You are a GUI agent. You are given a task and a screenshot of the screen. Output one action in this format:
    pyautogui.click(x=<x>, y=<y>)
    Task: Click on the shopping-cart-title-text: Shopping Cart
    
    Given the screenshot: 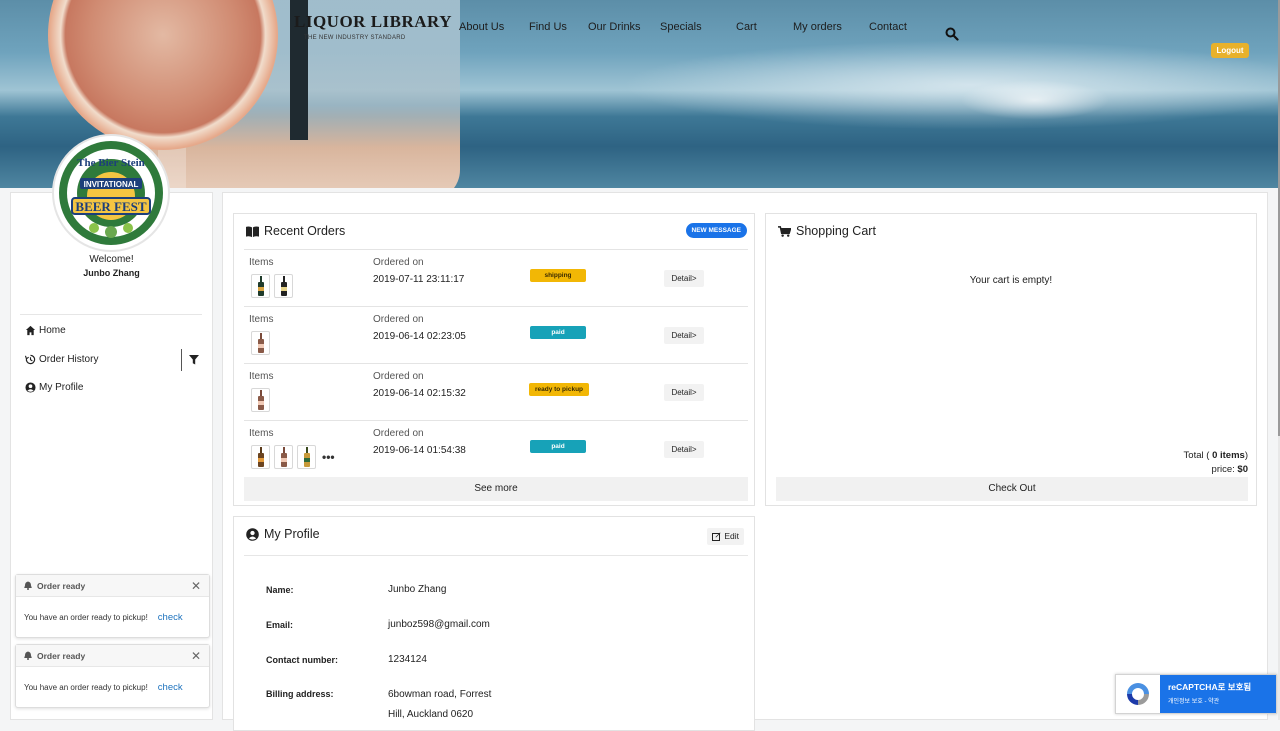 What is the action you would take?
    pyautogui.click(x=836, y=231)
    